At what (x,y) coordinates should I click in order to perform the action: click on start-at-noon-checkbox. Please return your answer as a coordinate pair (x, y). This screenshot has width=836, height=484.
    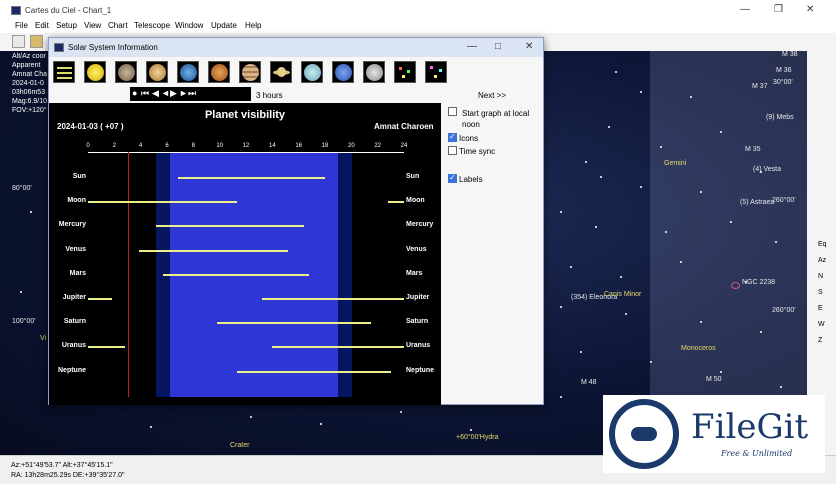
    Looking at the image, I should click on (452, 111).